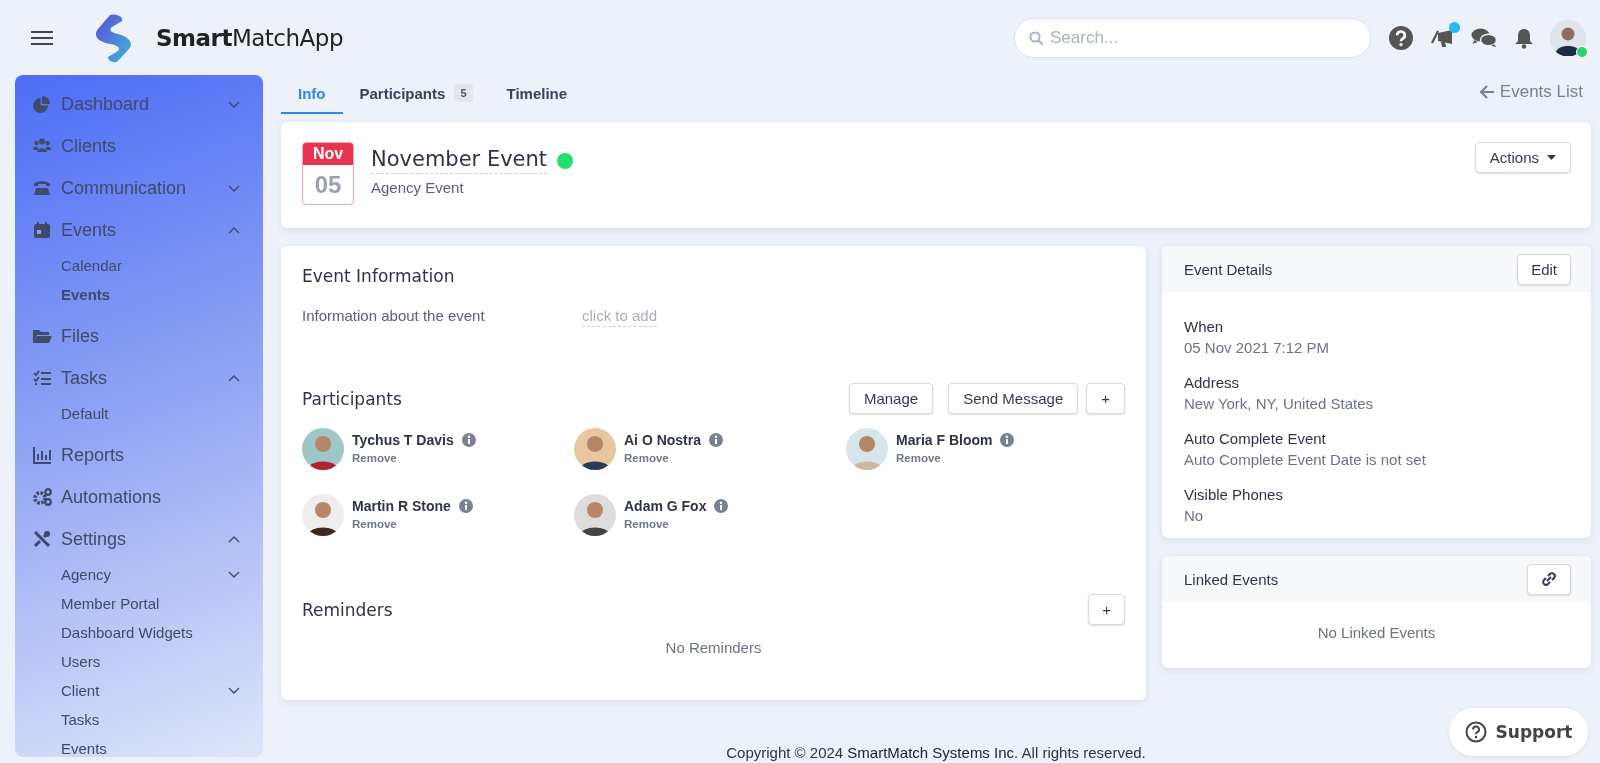 The width and height of the screenshot is (1600, 763). What do you see at coordinates (418, 187) in the screenshot?
I see `event-type: Agency Event` at bounding box center [418, 187].